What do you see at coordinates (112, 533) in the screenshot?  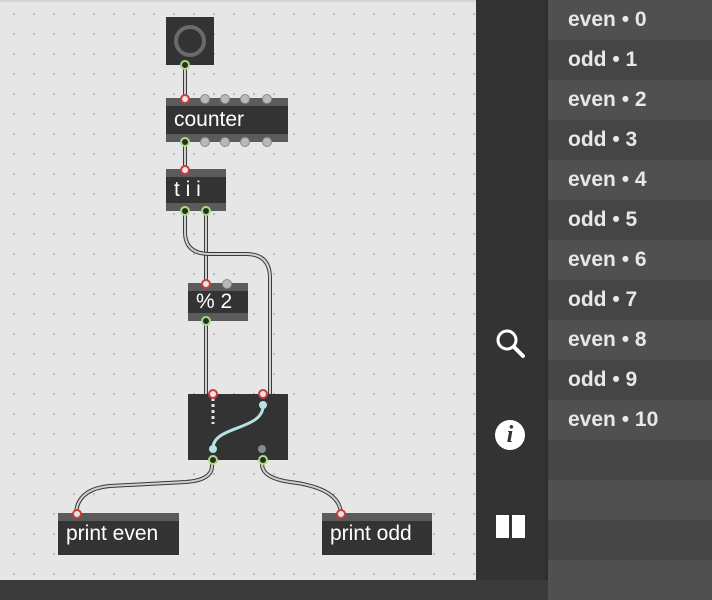 I see `print-even-label: print even` at bounding box center [112, 533].